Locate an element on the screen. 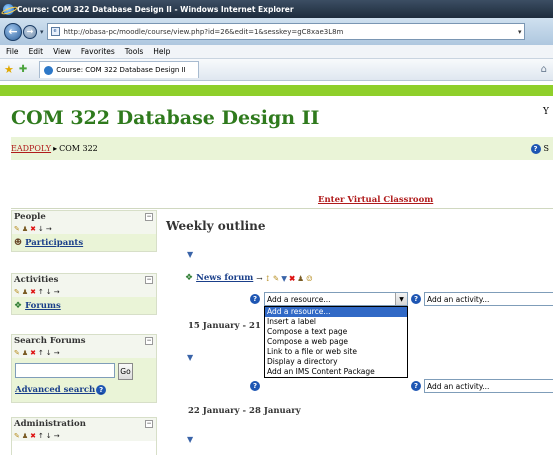 The height and width of the screenshot is (455, 553). dropdown-option: Add an IMS Content Package is located at coordinates (336, 372).